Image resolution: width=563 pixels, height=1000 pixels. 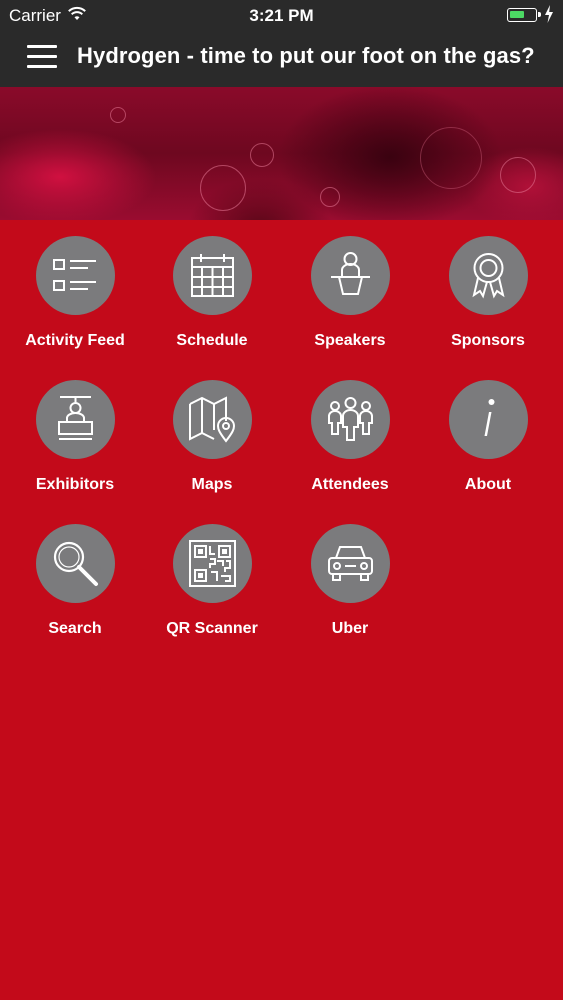 I want to click on speaker-podium-icon, so click(x=350, y=275).